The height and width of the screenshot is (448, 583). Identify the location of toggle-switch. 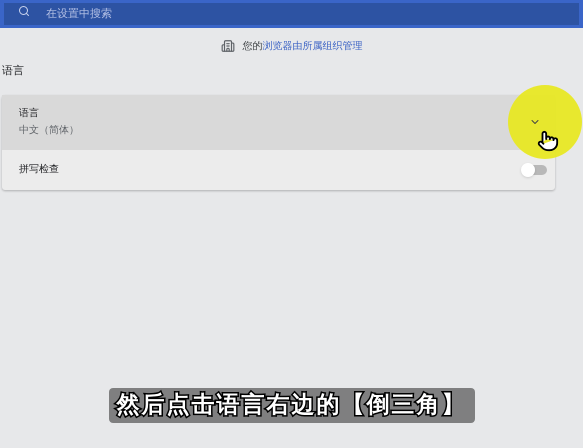
(534, 169).